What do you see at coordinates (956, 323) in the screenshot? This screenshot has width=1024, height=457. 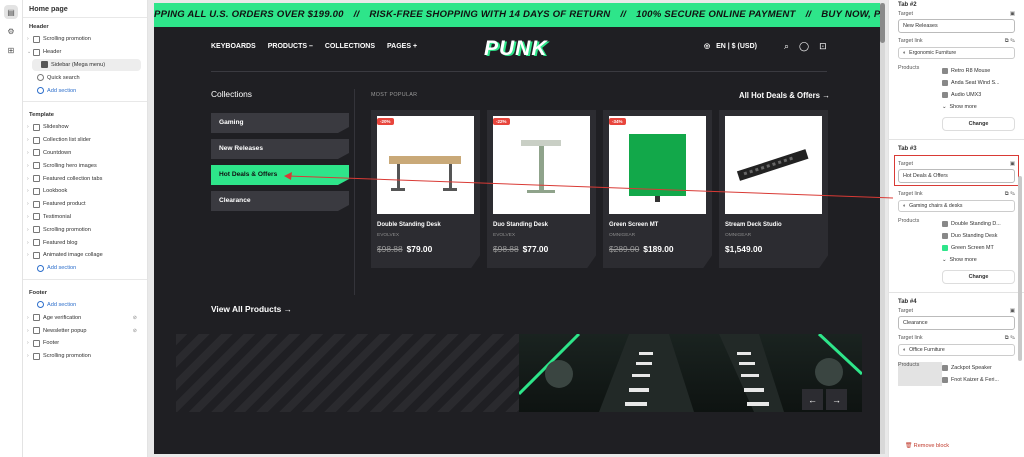 I see `target-input: Clearance` at bounding box center [956, 323].